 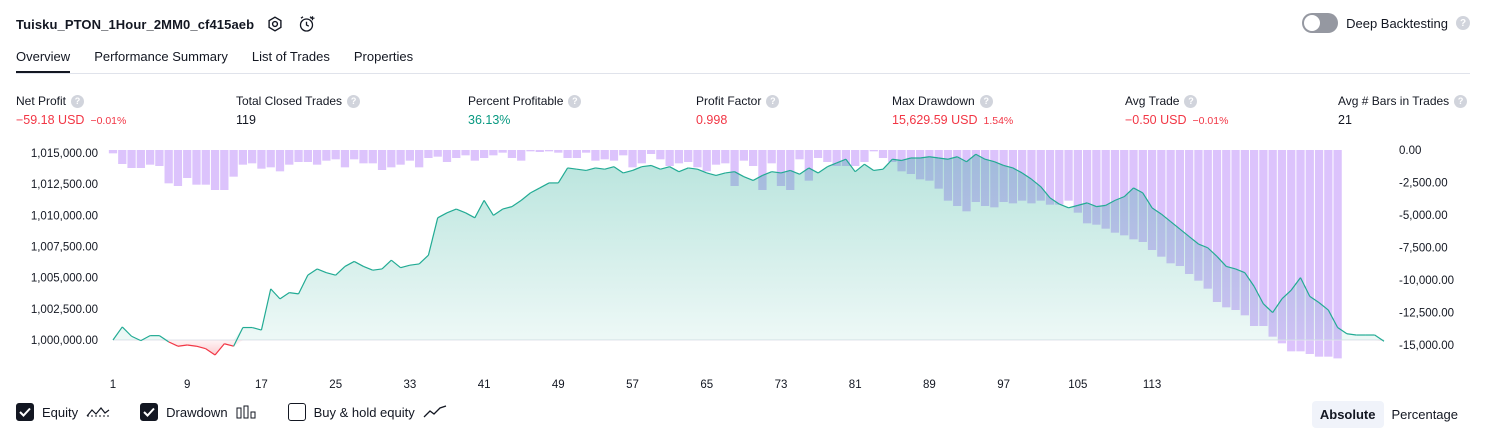 I want to click on metric-percent: −0.01%, so click(x=108, y=121).